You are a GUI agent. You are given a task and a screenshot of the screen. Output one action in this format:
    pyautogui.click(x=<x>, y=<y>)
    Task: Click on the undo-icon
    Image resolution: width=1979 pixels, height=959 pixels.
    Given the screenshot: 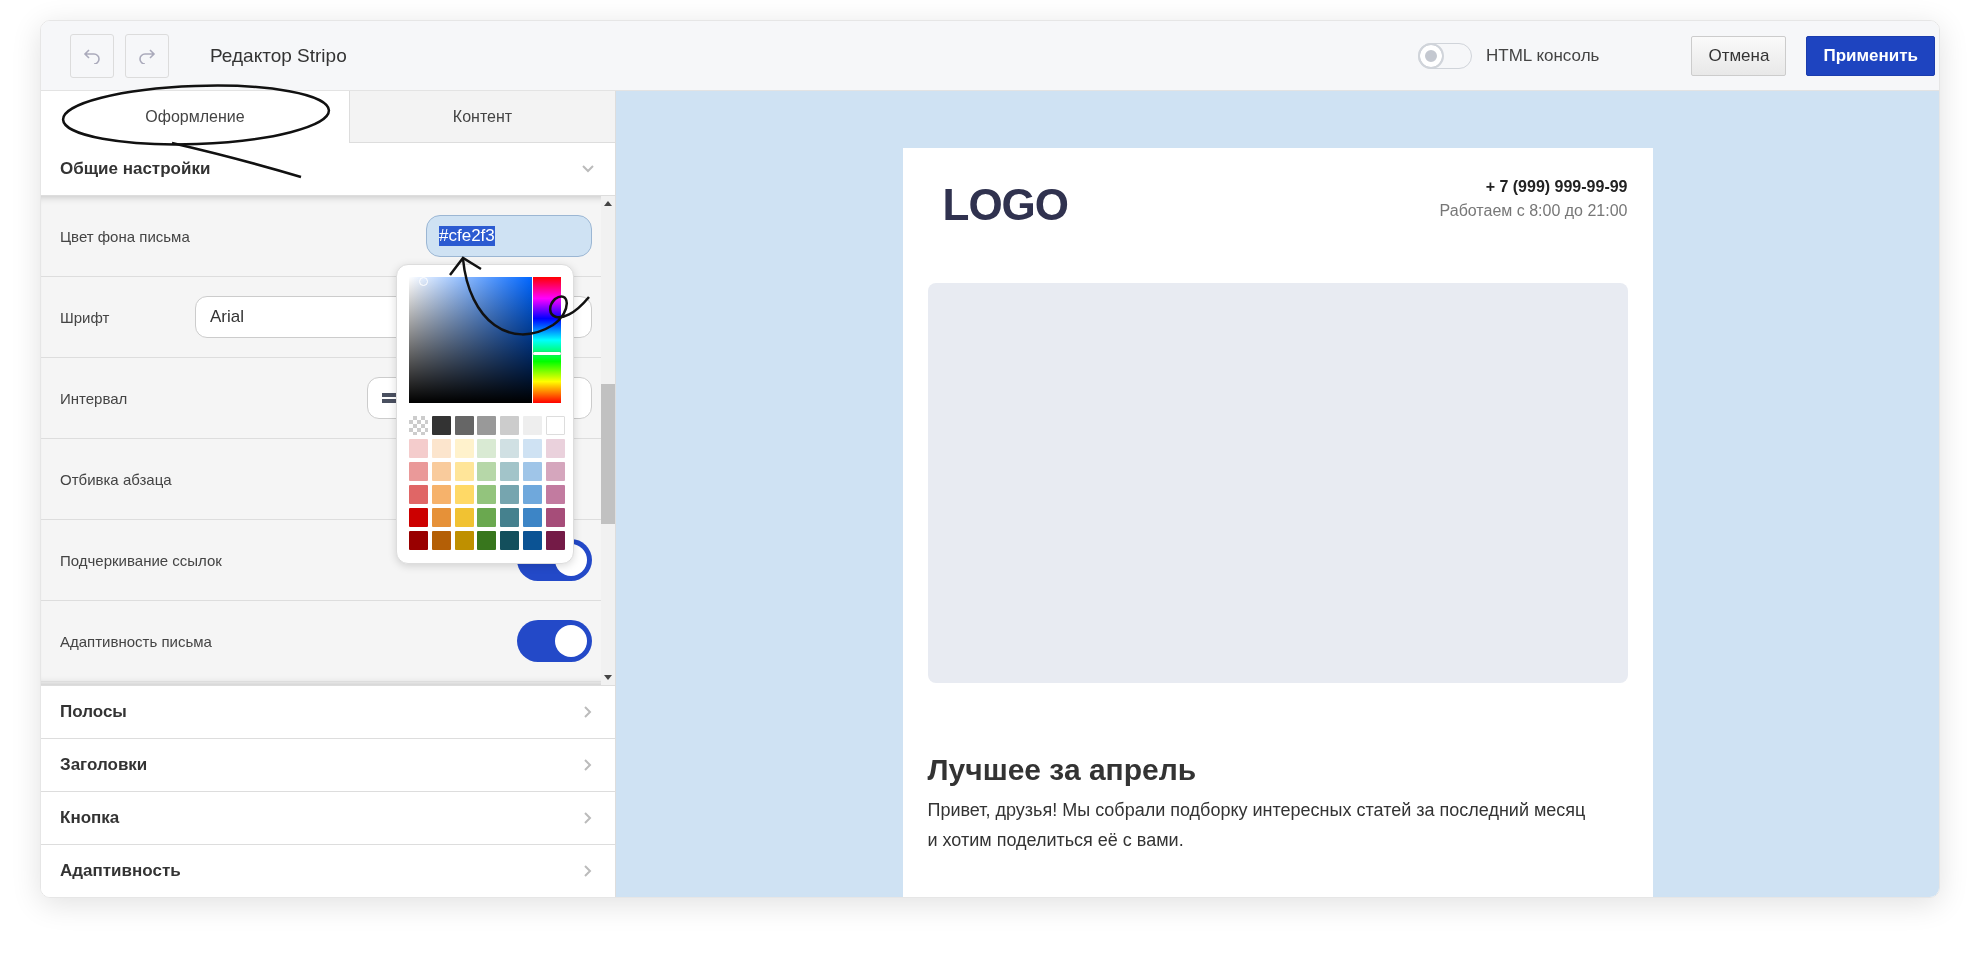 What is the action you would take?
    pyautogui.click(x=92, y=55)
    